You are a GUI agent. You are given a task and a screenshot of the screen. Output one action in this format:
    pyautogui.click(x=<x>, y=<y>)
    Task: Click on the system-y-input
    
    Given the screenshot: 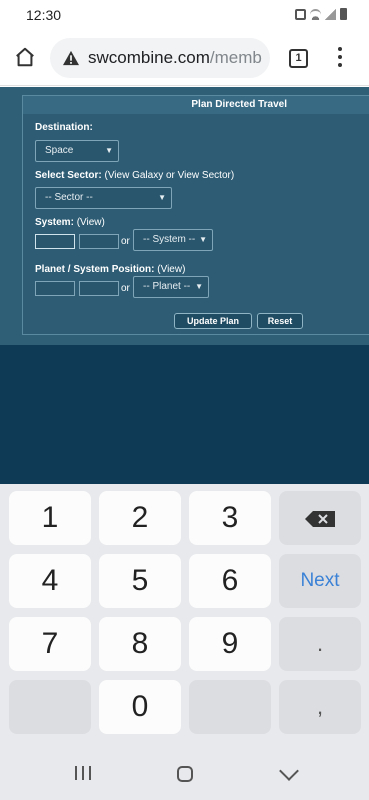 What is the action you would take?
    pyautogui.click(x=99, y=241)
    